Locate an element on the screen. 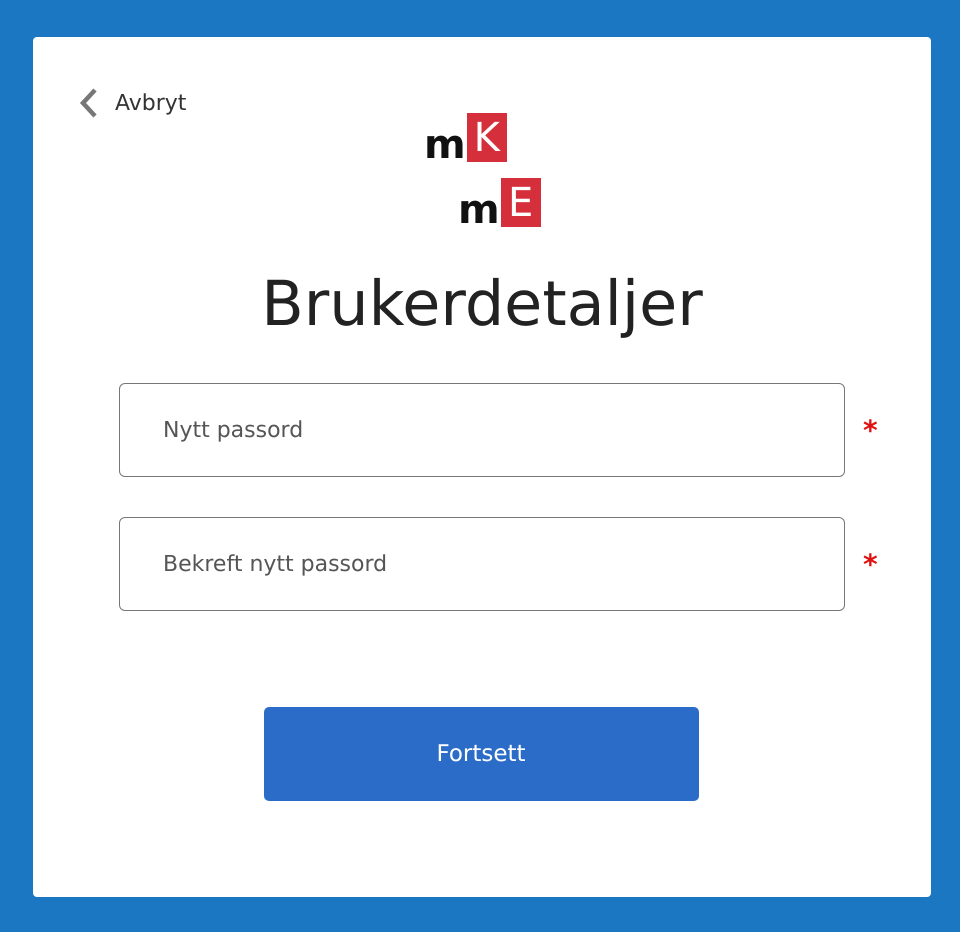 The height and width of the screenshot is (932, 960). page-title: Brukerdetaljer is located at coordinates (482, 304).